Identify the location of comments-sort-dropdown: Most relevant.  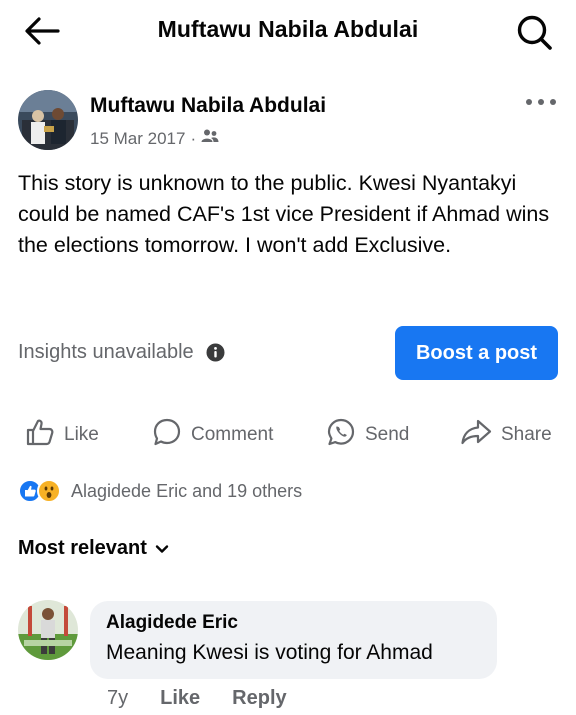
(93, 548).